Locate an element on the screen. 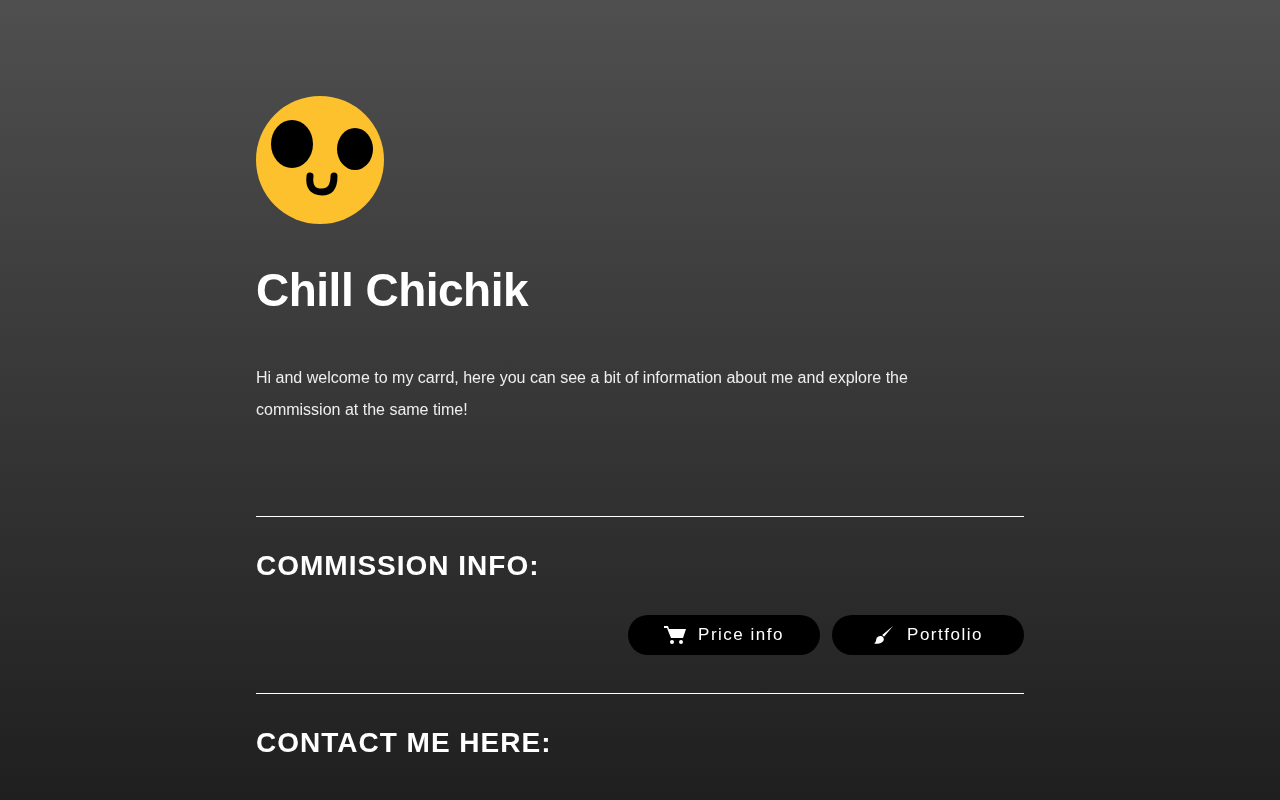 The width and height of the screenshot is (1280, 800). link-button: Price info is located at coordinates (724, 635).